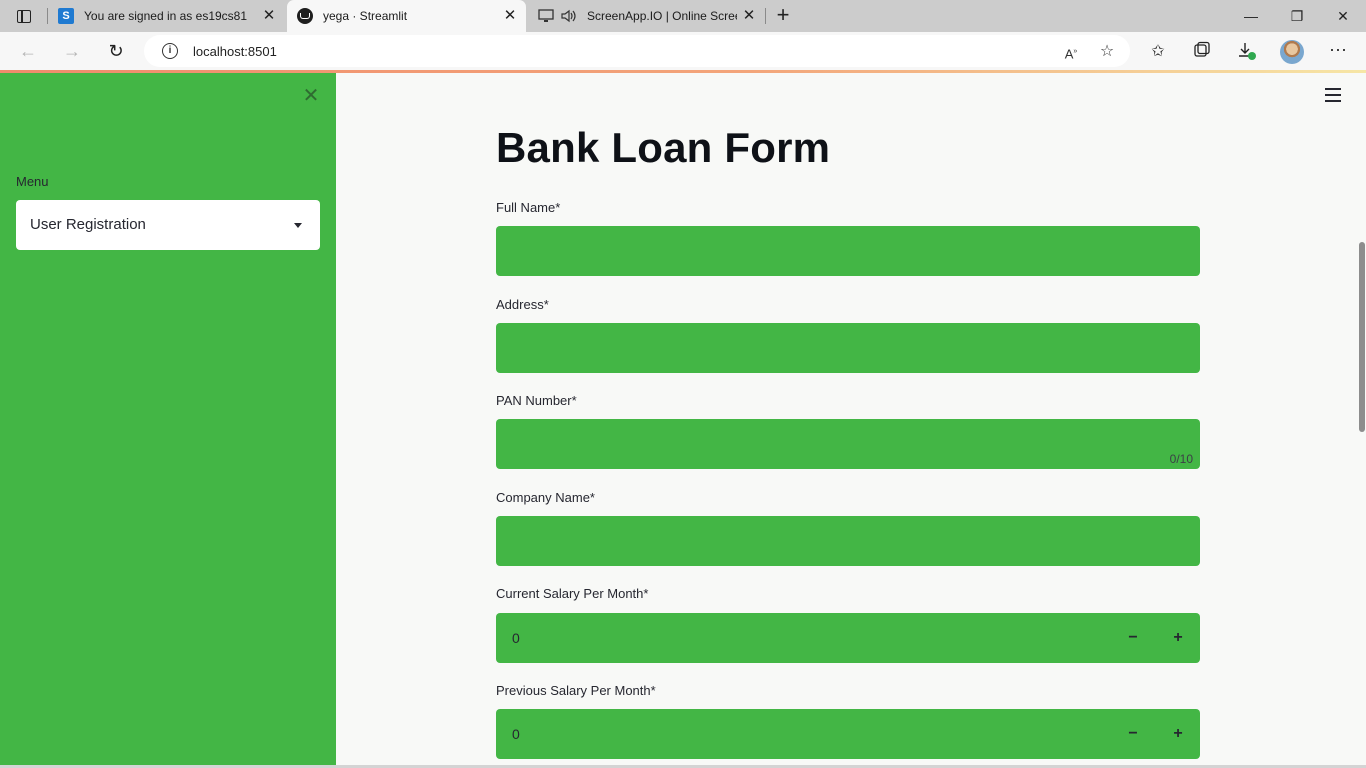 Image resolution: width=1366 pixels, height=768 pixels. What do you see at coordinates (848, 444) in the screenshot?
I see `pan-number-input: 0/10` at bounding box center [848, 444].